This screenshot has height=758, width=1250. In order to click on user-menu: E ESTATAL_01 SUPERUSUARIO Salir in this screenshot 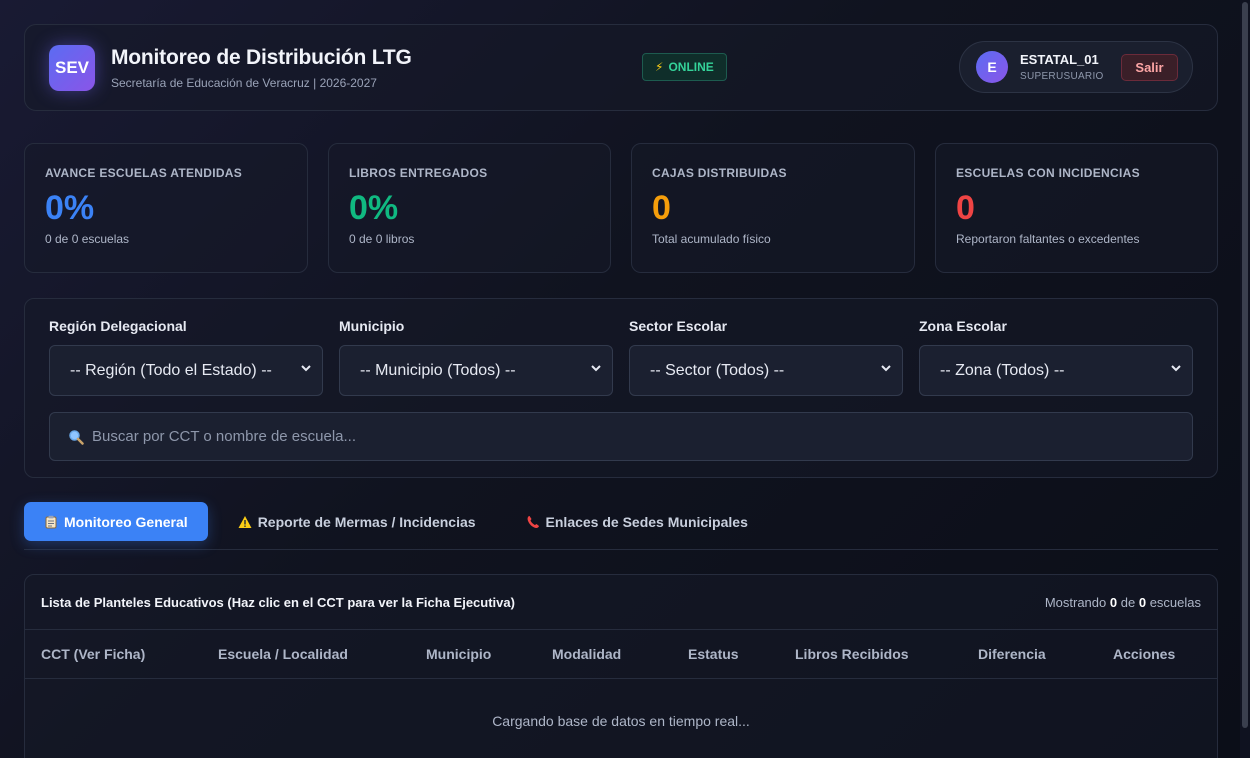, I will do `click(1076, 67)`.